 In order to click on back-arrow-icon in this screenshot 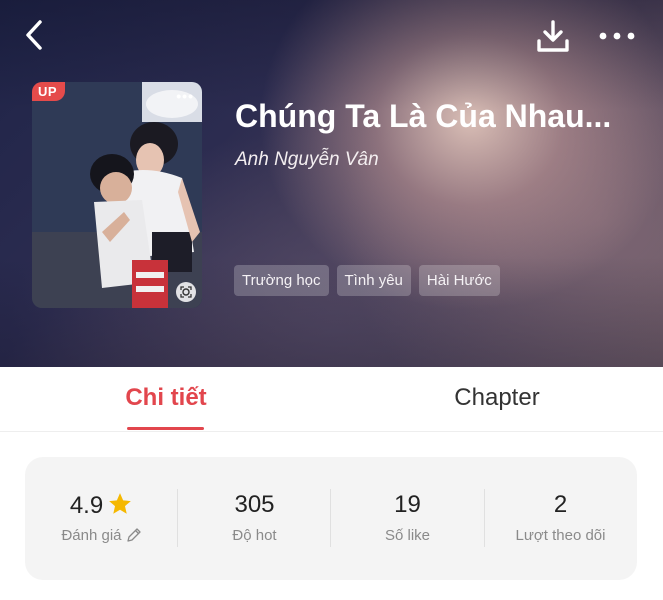, I will do `click(34, 35)`.